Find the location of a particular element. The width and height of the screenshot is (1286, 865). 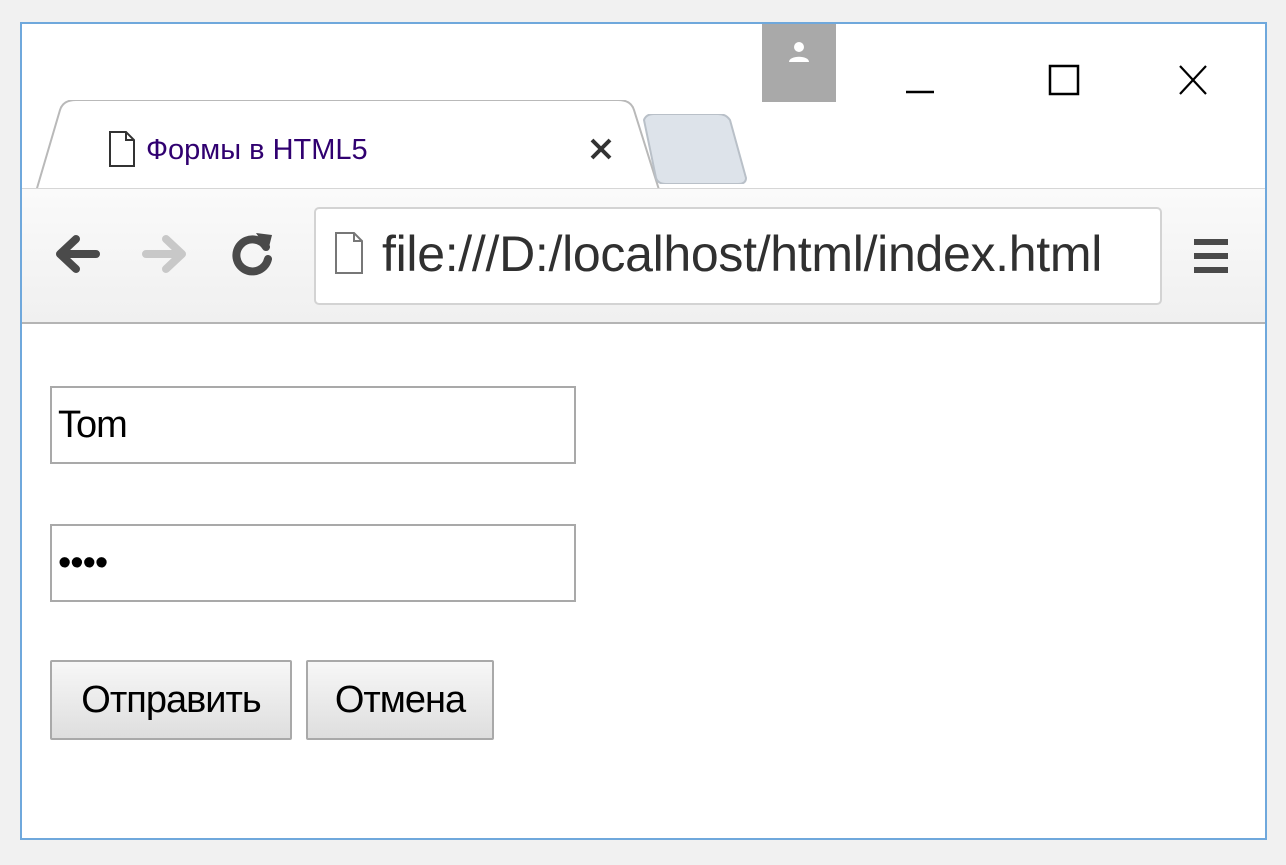

minimize-icon is located at coordinates (920, 92).